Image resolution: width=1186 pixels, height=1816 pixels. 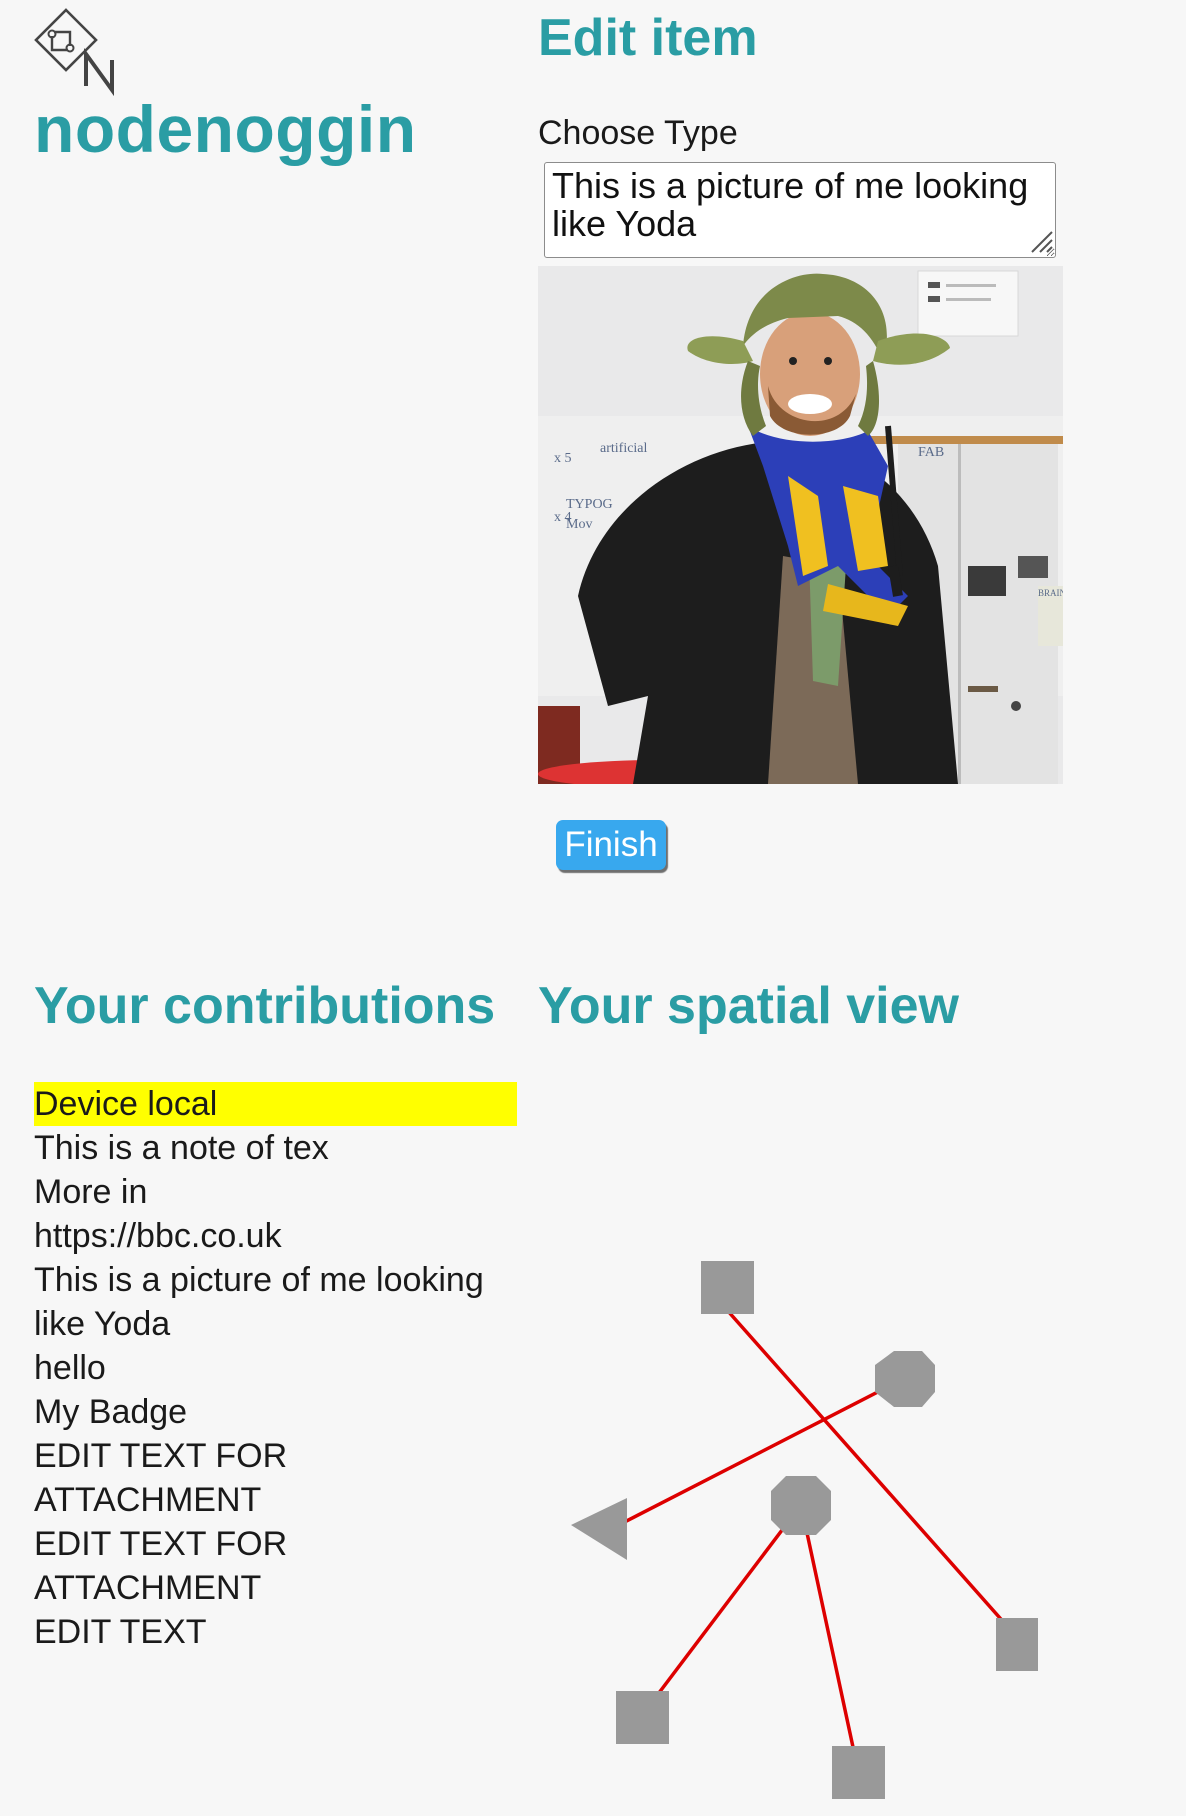 I want to click on contribution-item: This is a note of tex, so click(x=275, y=1148).